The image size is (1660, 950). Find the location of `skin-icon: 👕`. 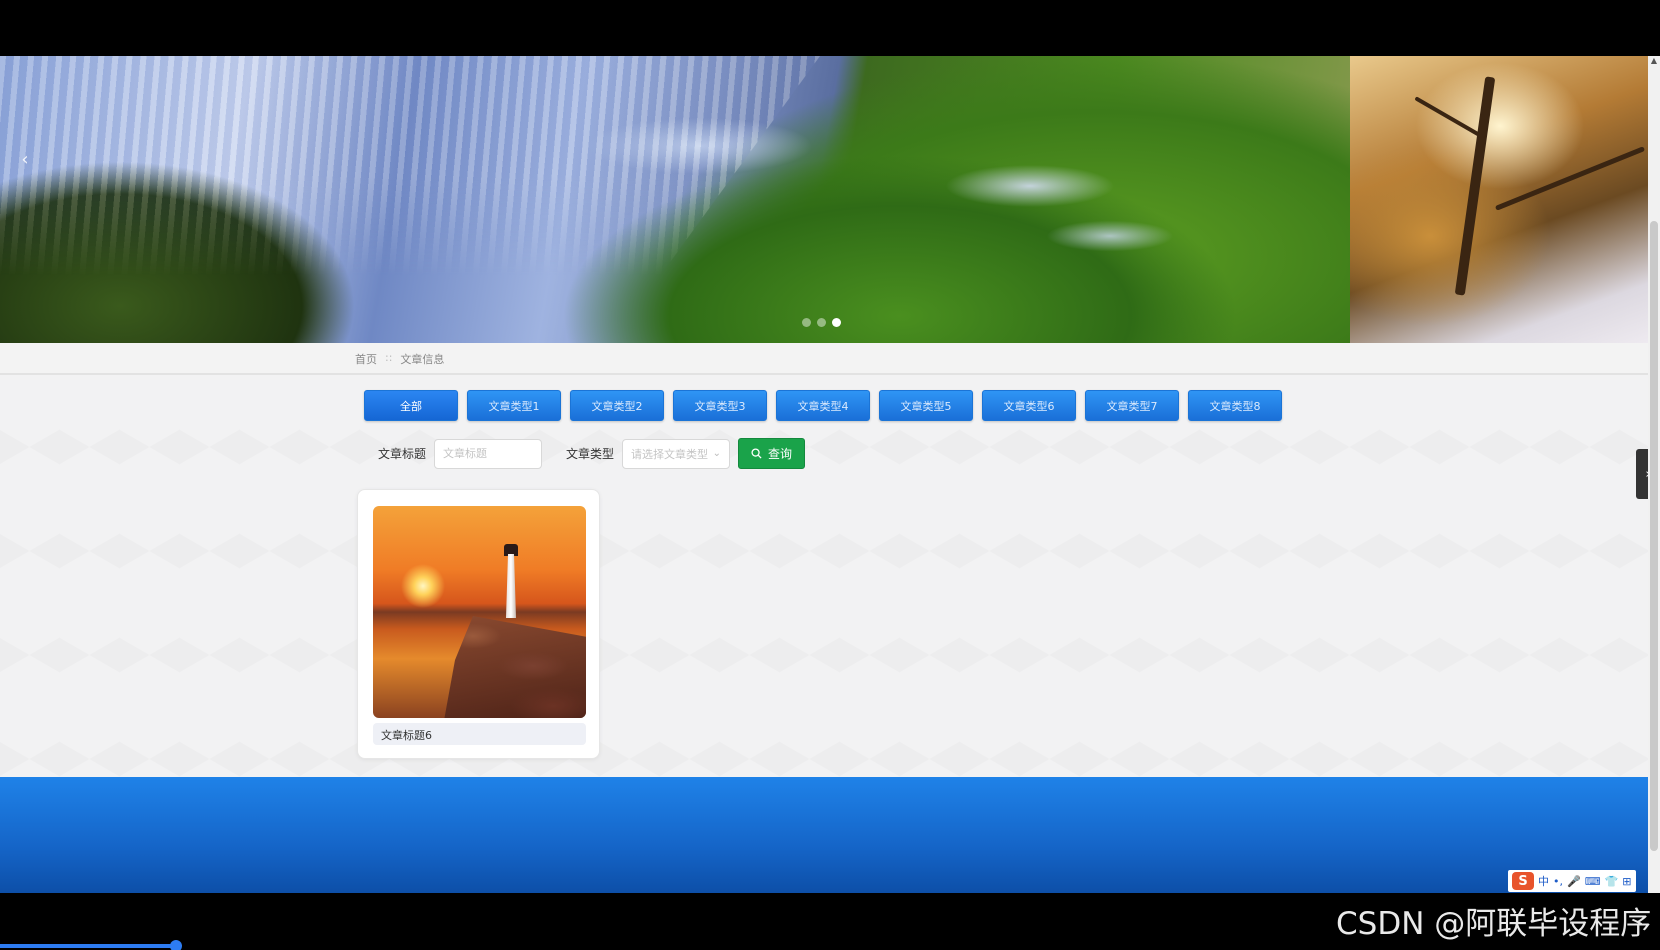

skin-icon: 👕 is located at coordinates (1612, 881).